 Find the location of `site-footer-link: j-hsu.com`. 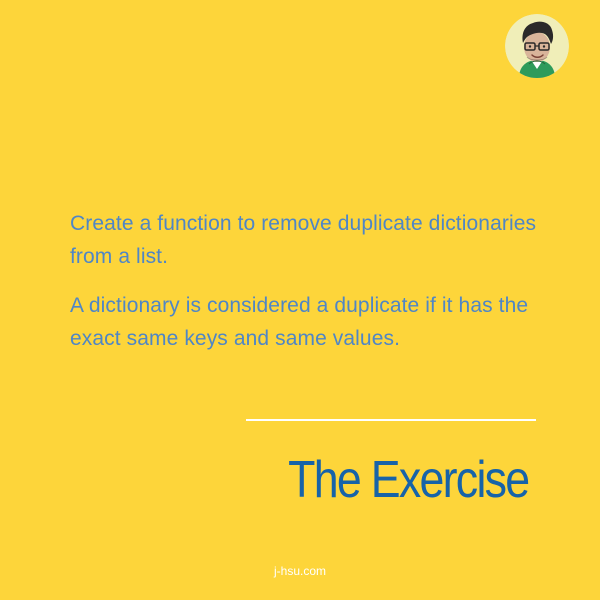

site-footer-link: j-hsu.com is located at coordinates (300, 571).